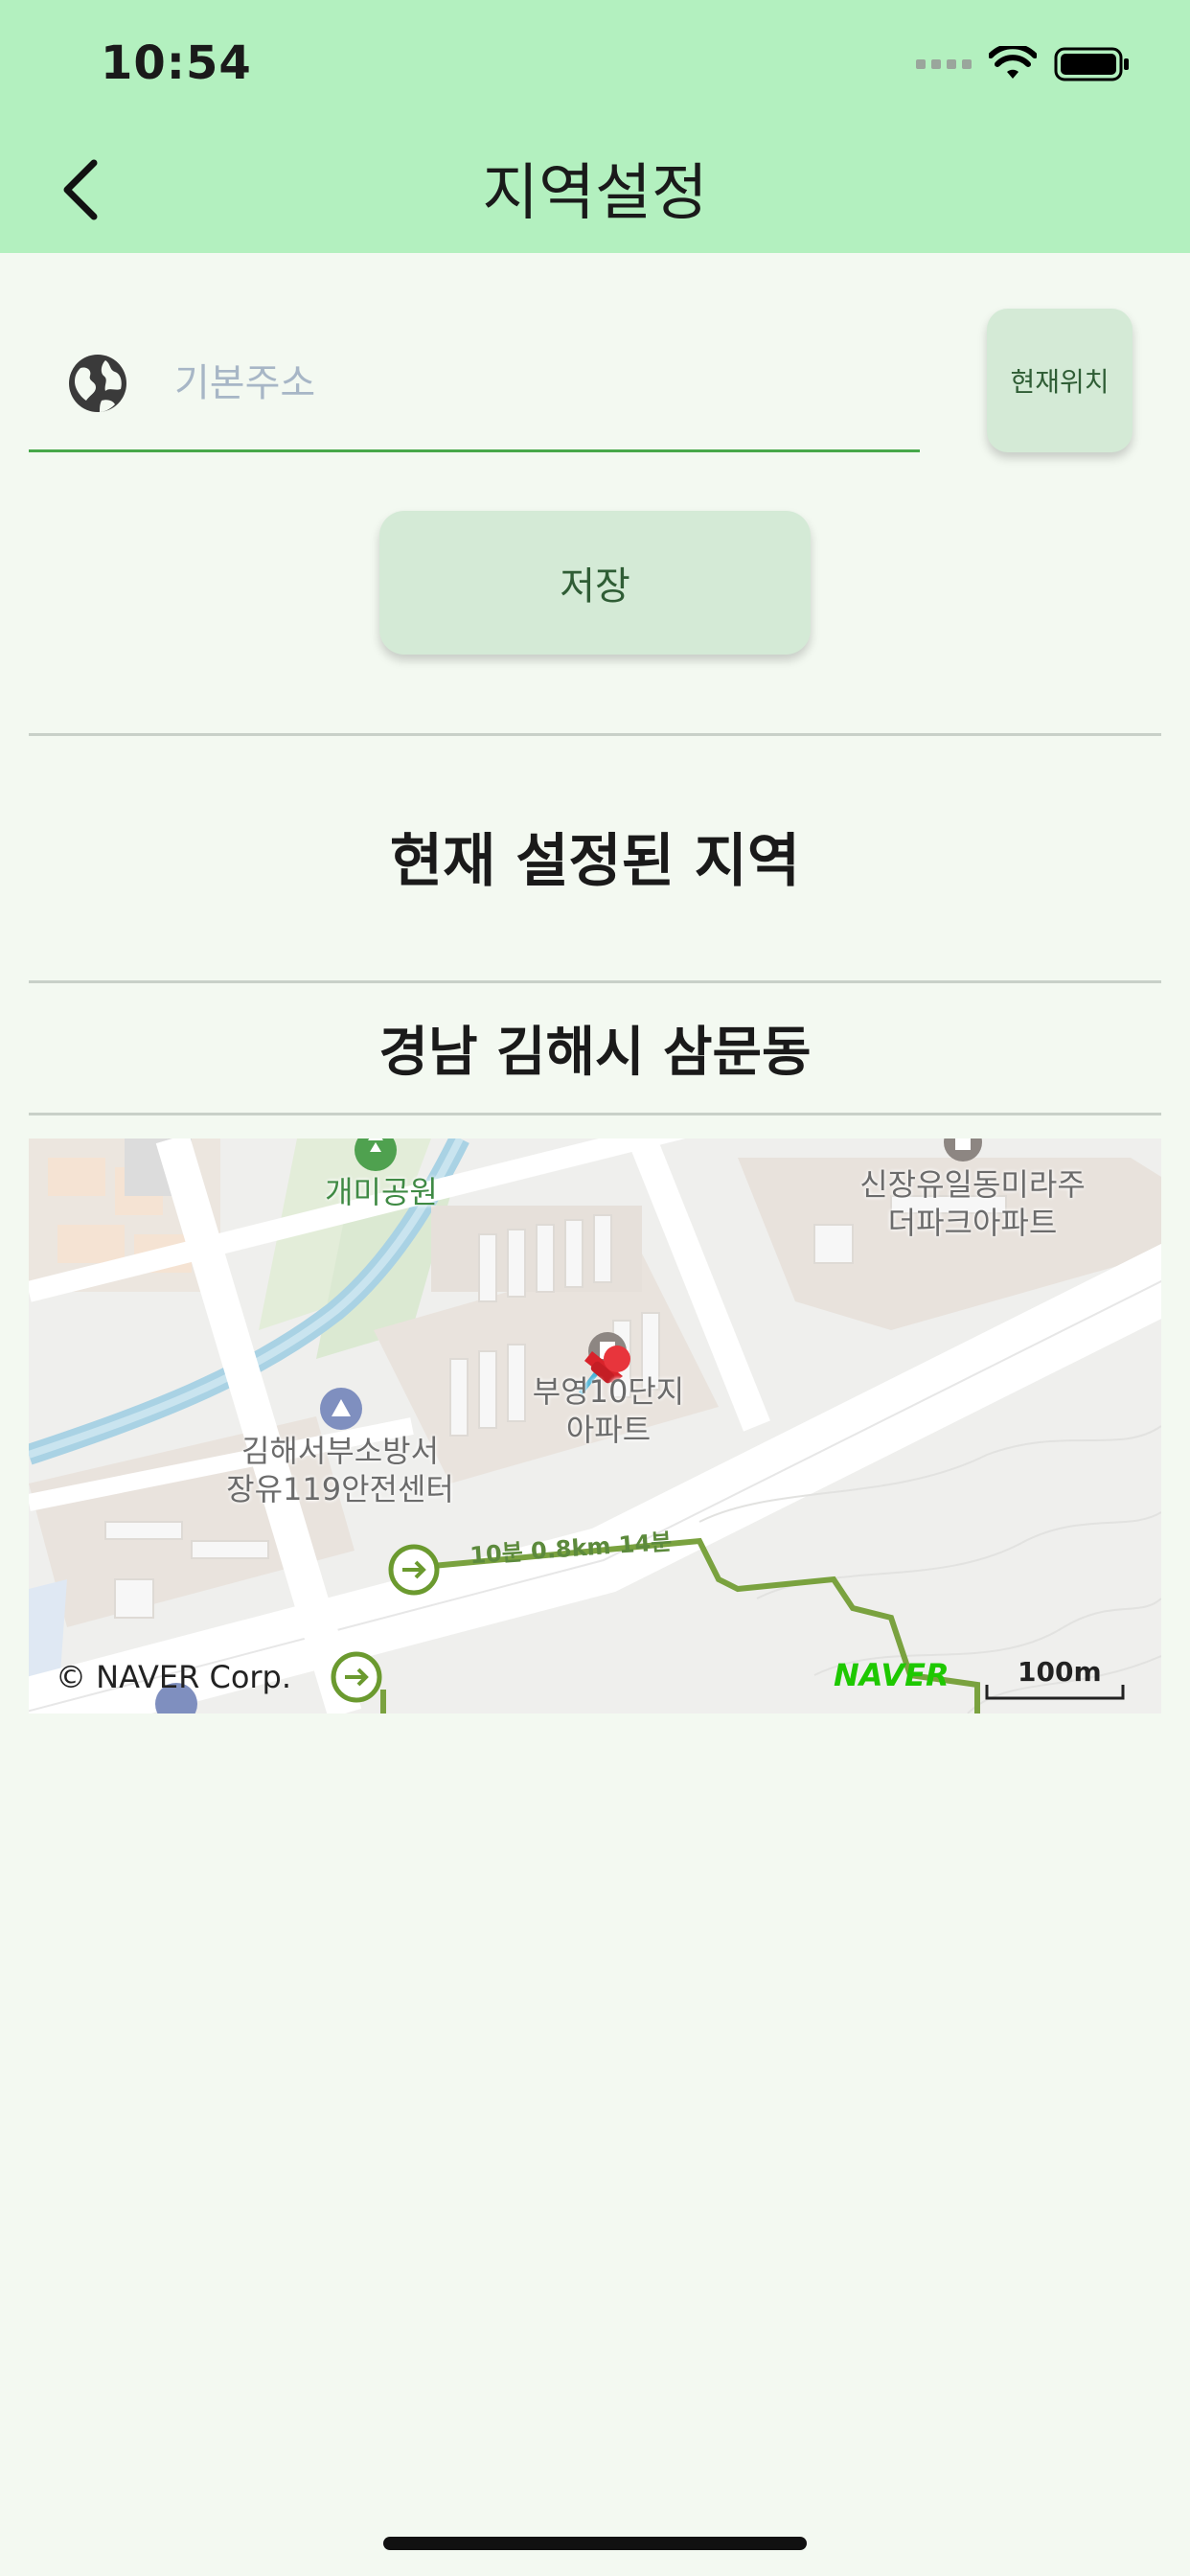 The height and width of the screenshot is (2576, 1190). What do you see at coordinates (382, 1192) in the screenshot?
I see `map-label-park: 개미공원` at bounding box center [382, 1192].